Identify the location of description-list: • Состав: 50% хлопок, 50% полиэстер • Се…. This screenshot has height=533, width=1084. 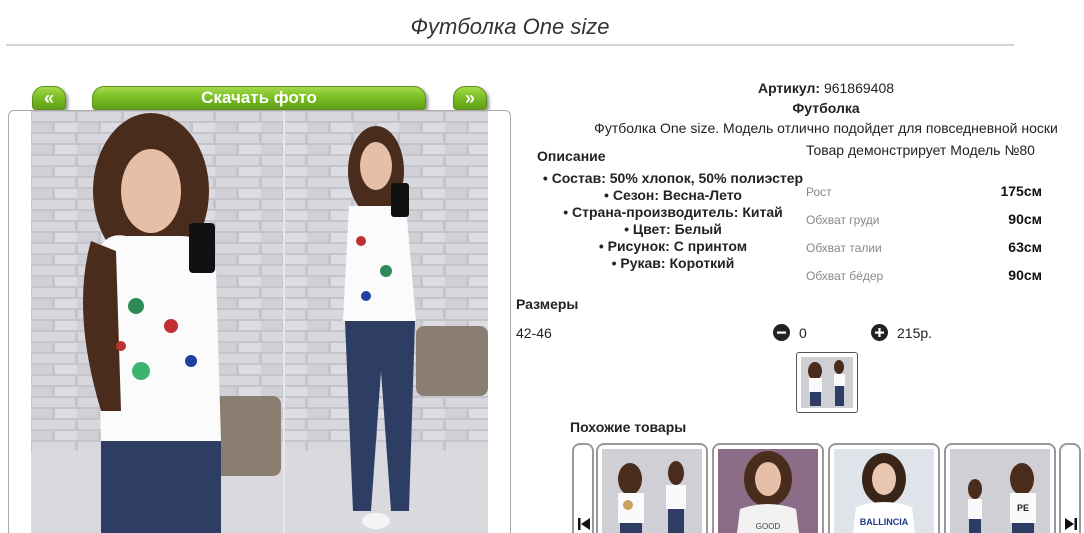
(673, 221).